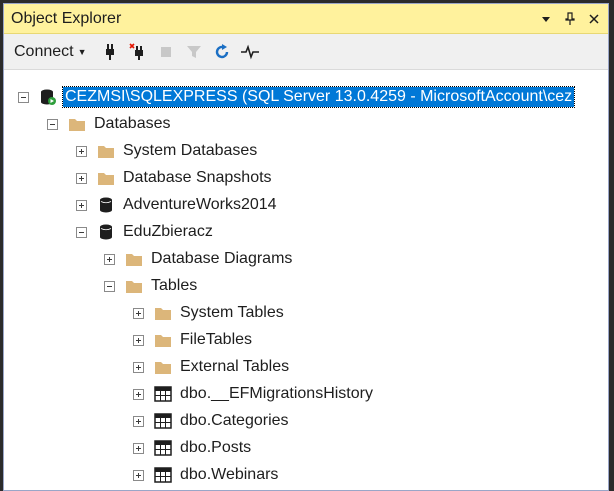  Describe the element at coordinates (150, 286) in the screenshot. I see `tree-node-tables: Tables` at that location.